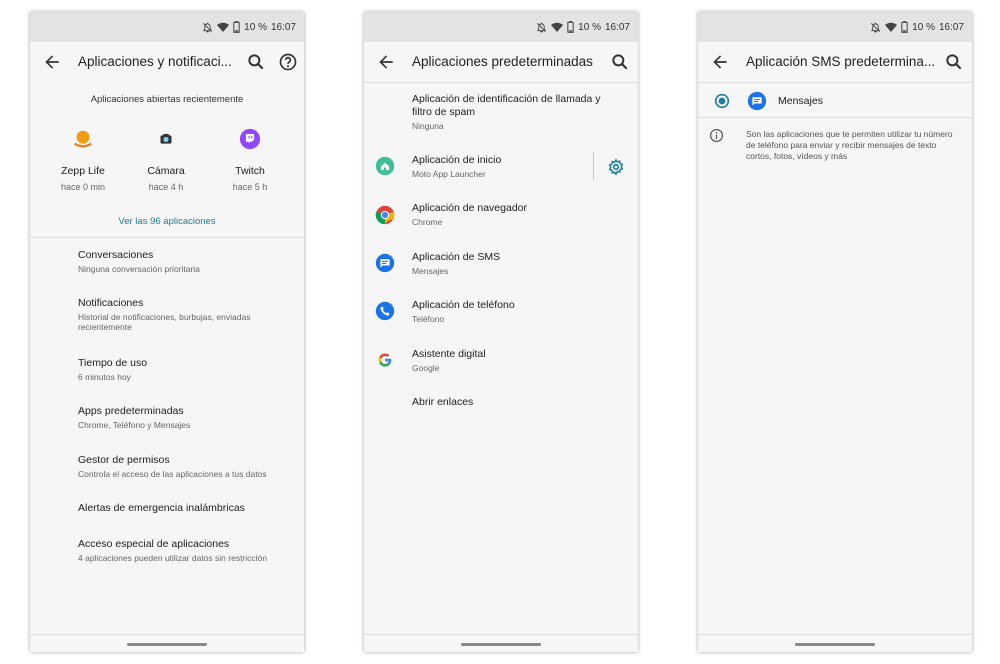 This screenshot has width=1000, height=664. Describe the element at coordinates (449, 354) in the screenshot. I see `item-title: Asistente digital` at that location.